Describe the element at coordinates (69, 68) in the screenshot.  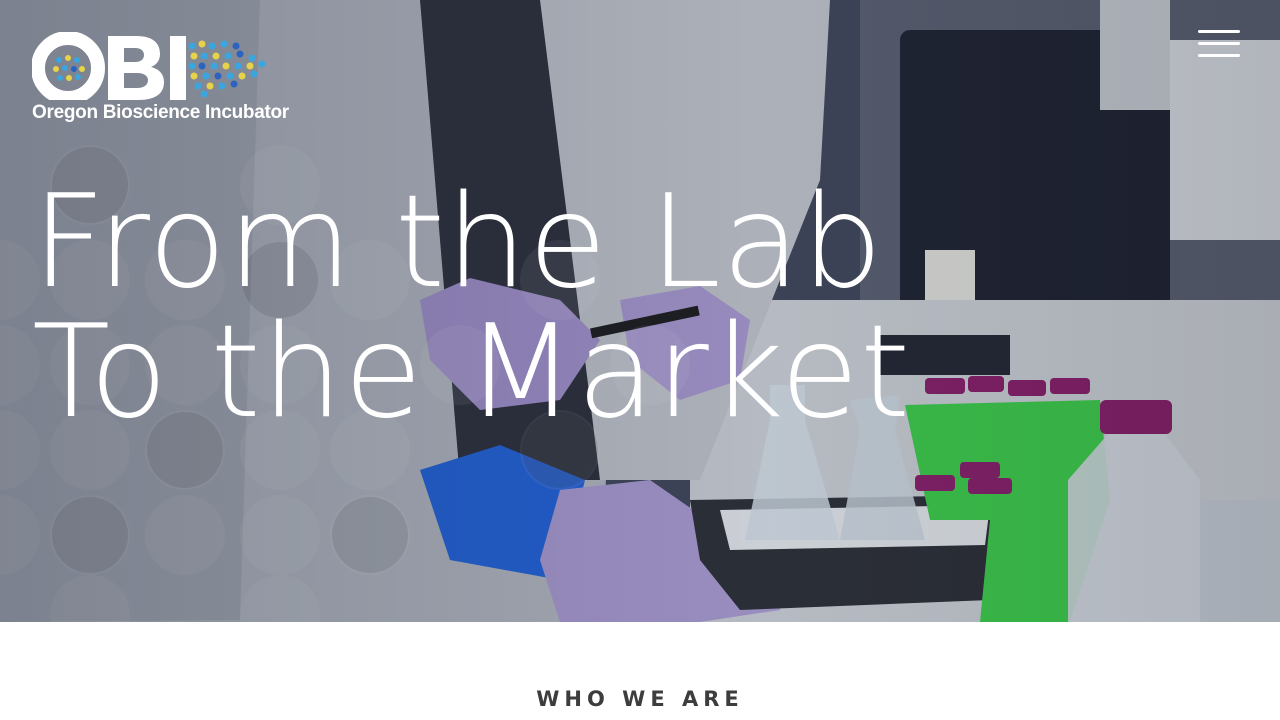
I see `logo-dot-cluster-o` at that location.